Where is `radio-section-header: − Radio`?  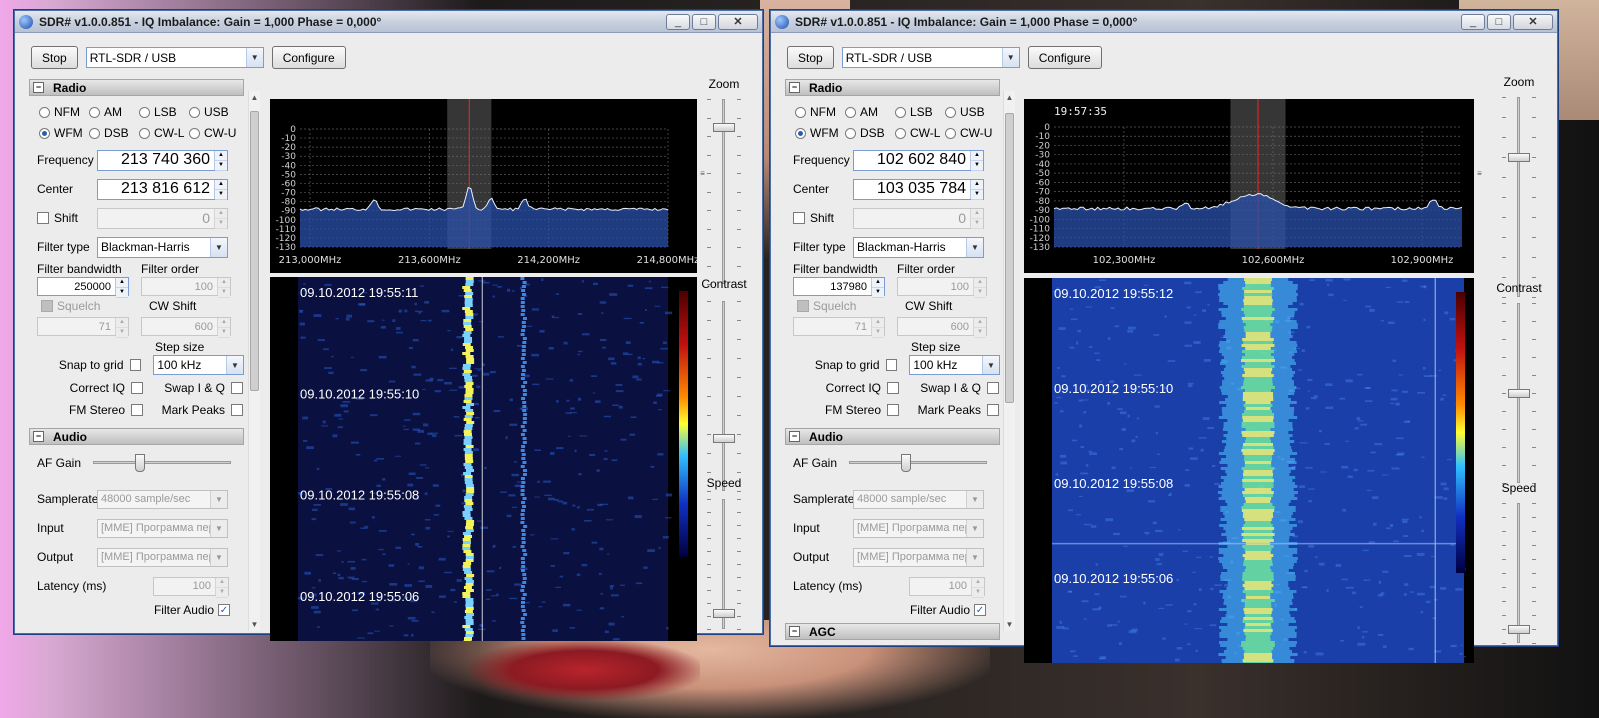
radio-section-header: − Radio is located at coordinates (892, 87).